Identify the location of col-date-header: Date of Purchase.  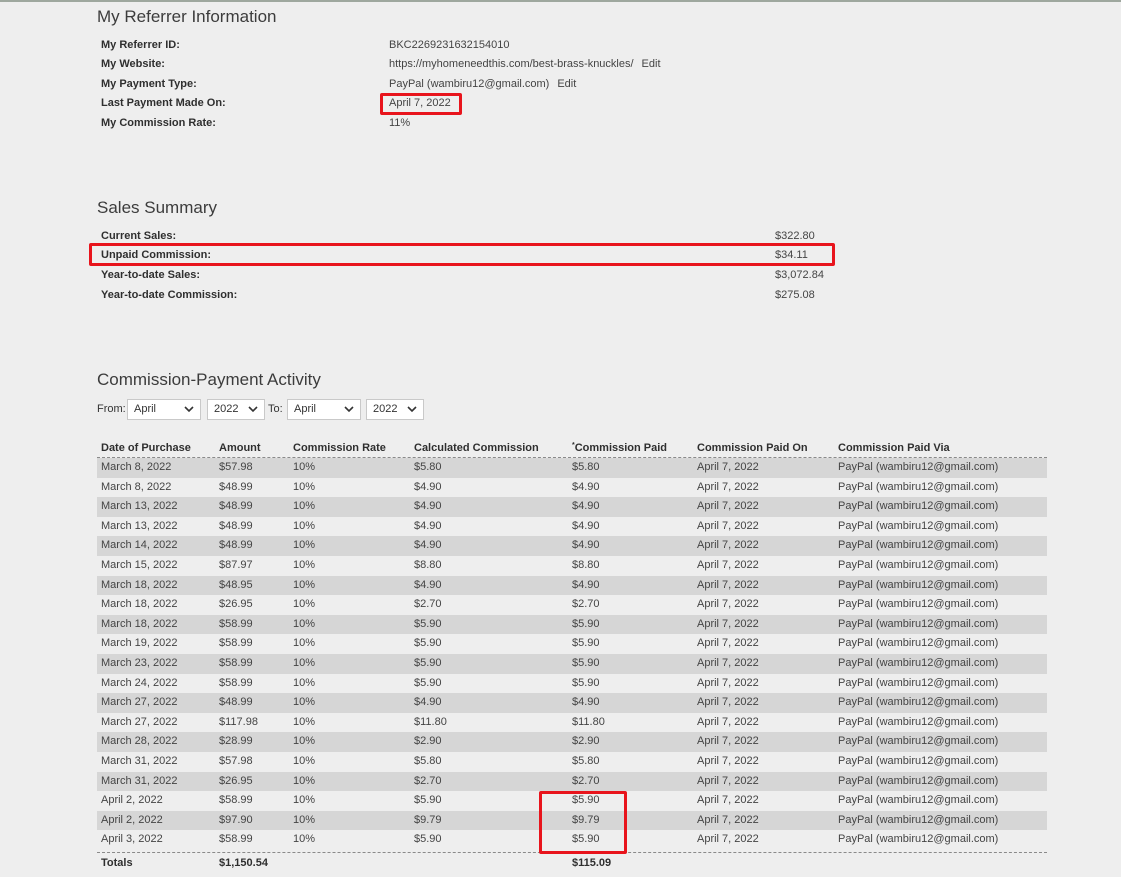
(146, 448).